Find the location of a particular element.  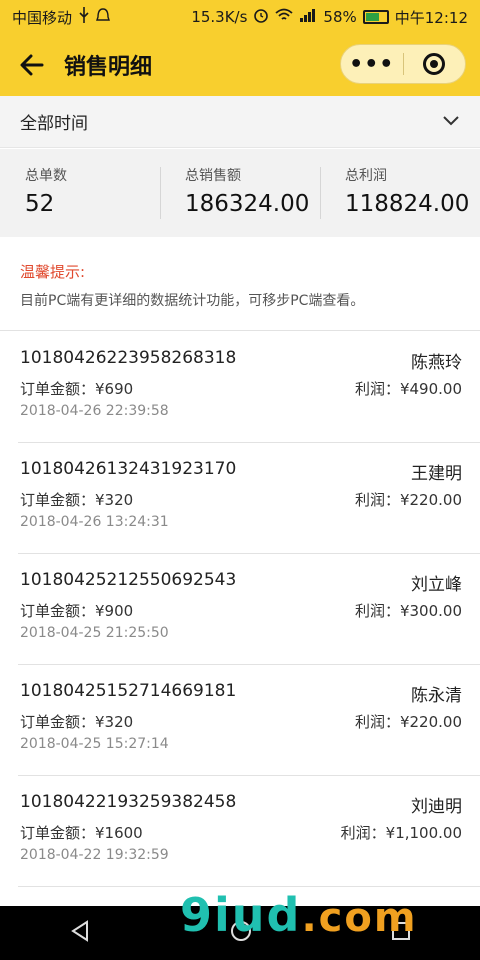

more-button: ••• is located at coordinates (372, 64).